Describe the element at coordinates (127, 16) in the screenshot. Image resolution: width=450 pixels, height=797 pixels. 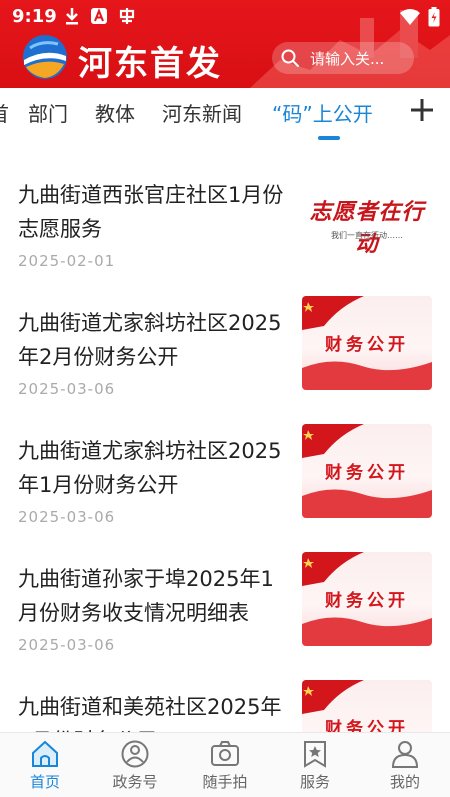
I see `app-notification-icon` at that location.